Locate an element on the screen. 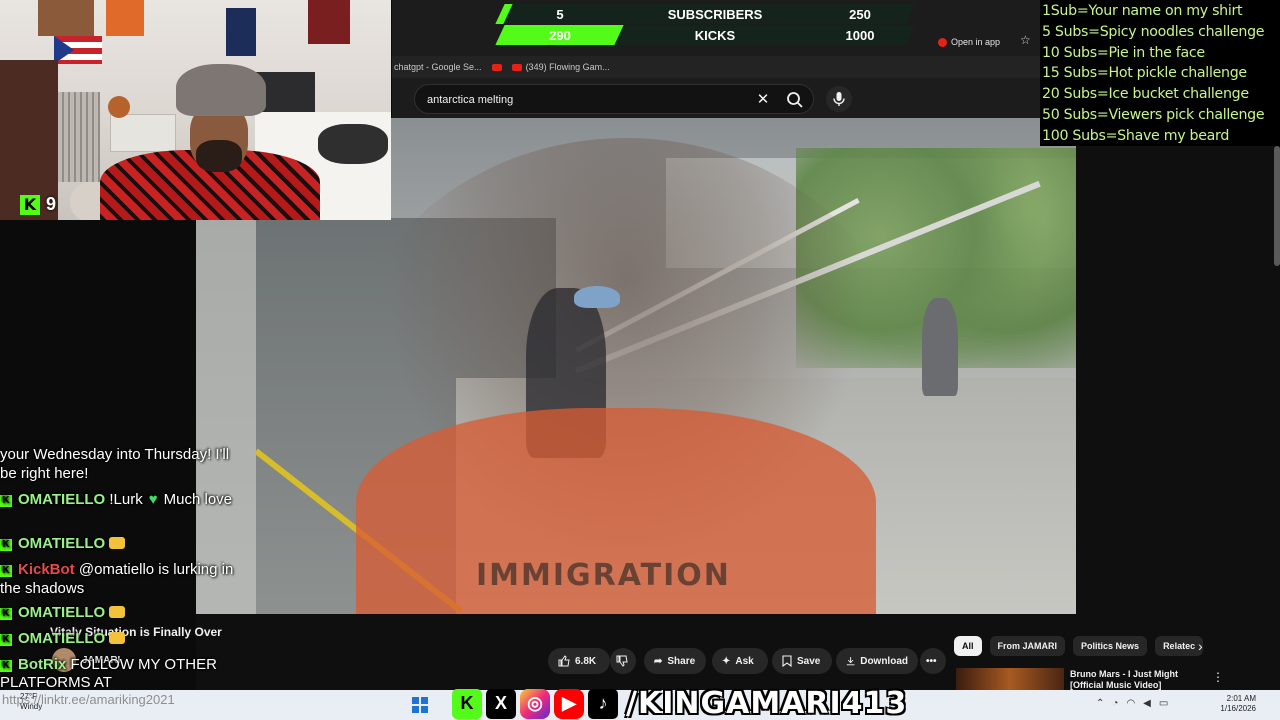 The width and height of the screenshot is (1280, 720). battery-icon: ▭ is located at coordinates (1163, 703).